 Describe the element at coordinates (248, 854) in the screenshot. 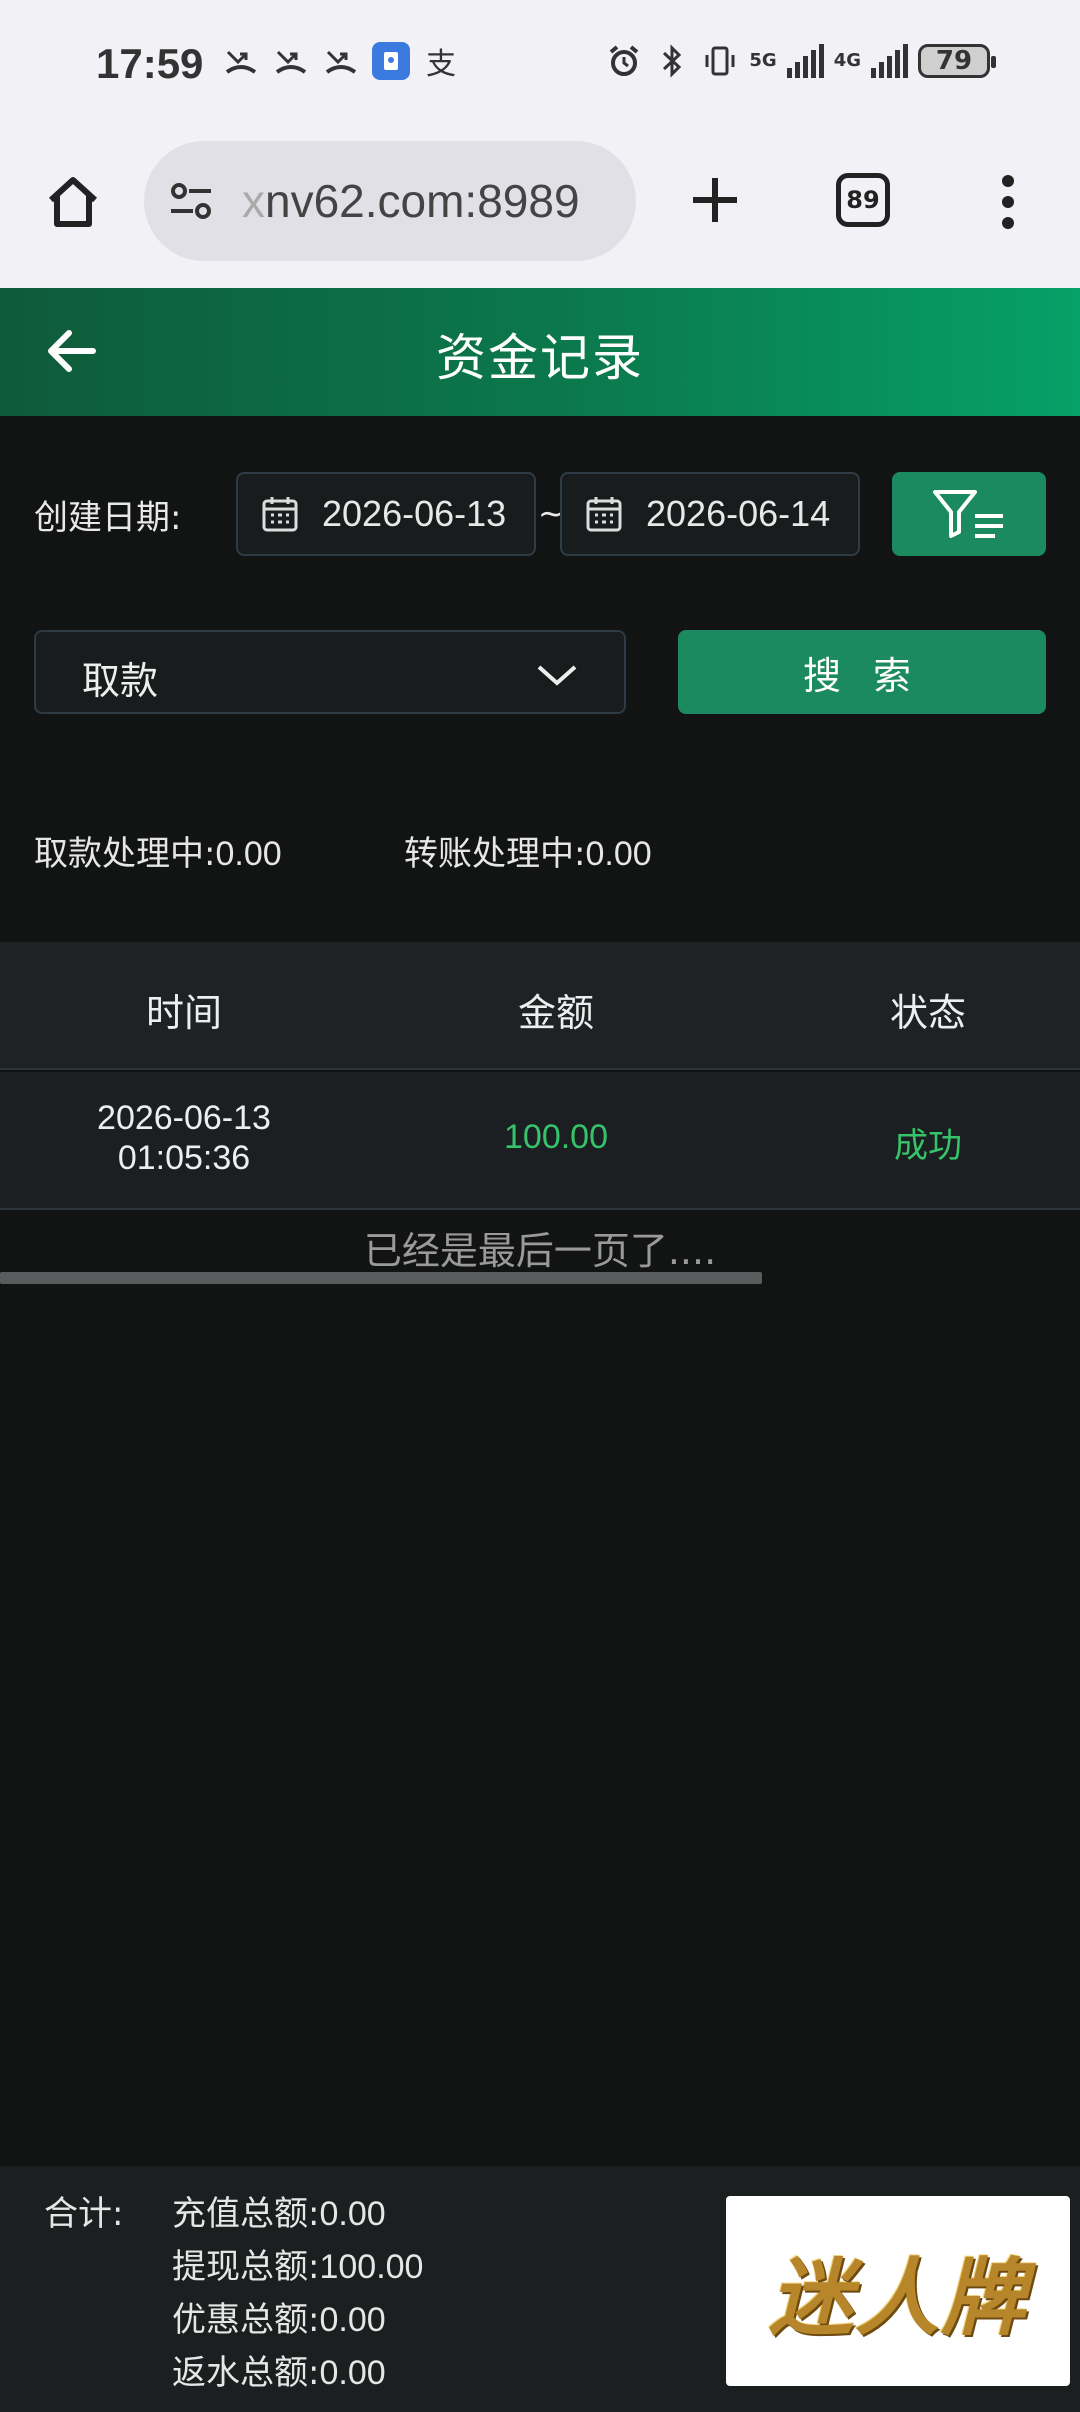

I see `withdraw-pending-value: 0.00` at that location.